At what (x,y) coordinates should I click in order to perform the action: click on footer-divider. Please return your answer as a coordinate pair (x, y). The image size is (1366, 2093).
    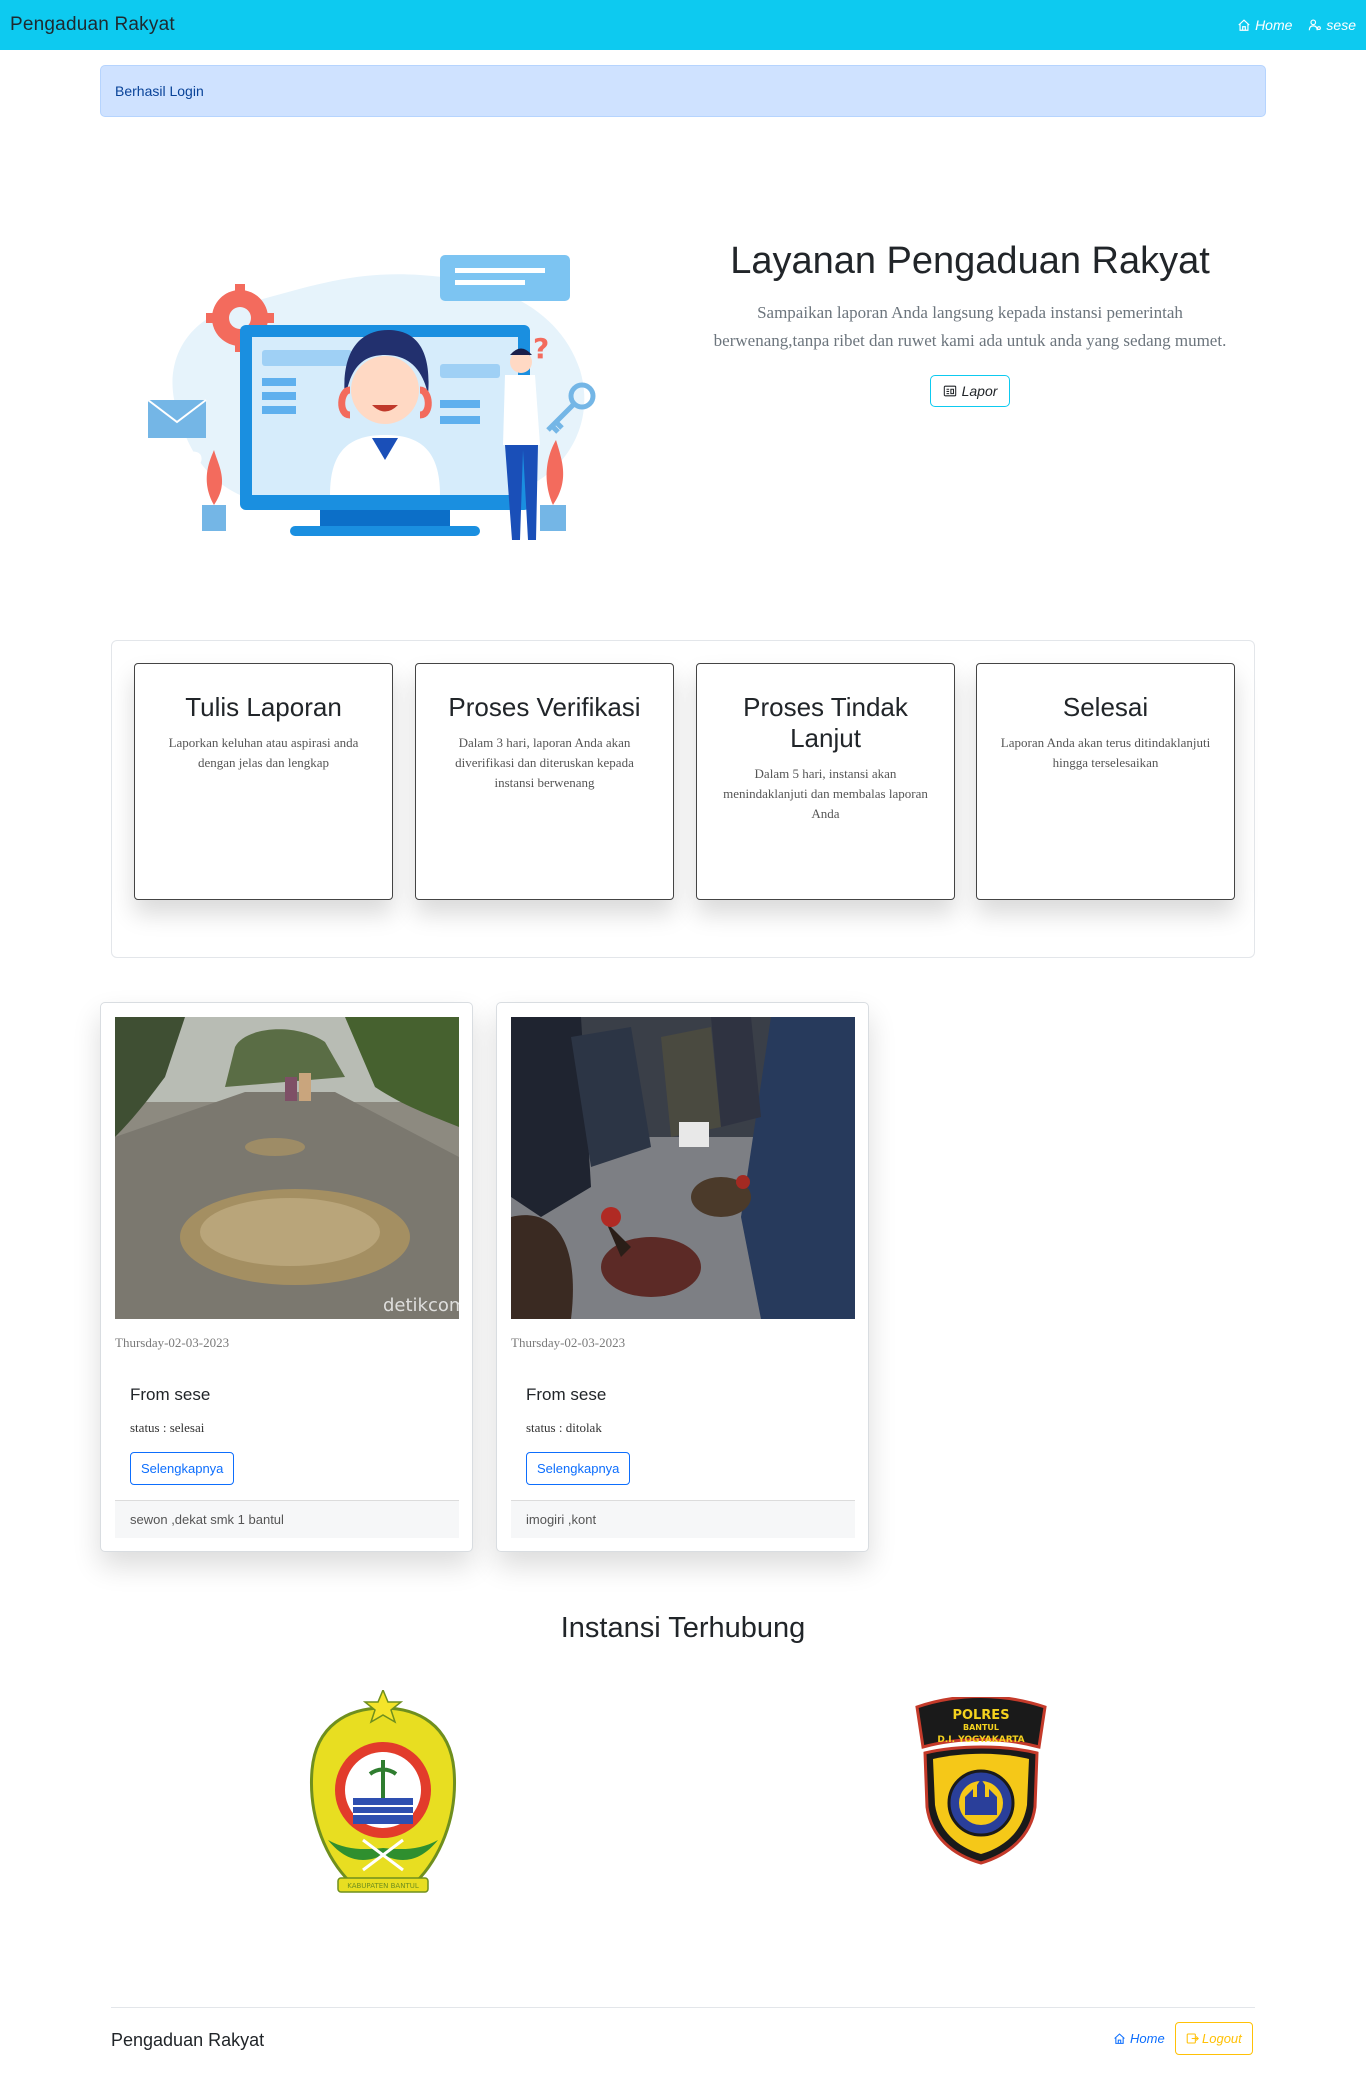
    Looking at the image, I should click on (683, 2007).